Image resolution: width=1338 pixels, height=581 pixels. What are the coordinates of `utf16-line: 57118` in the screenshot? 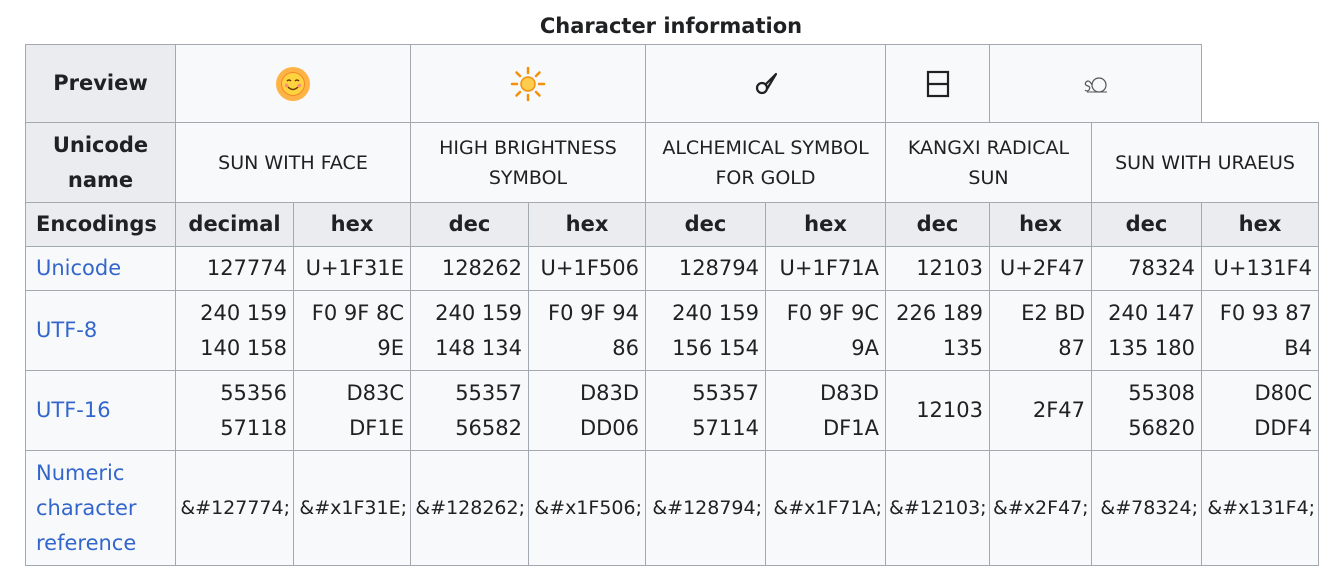 It's located at (253, 427).